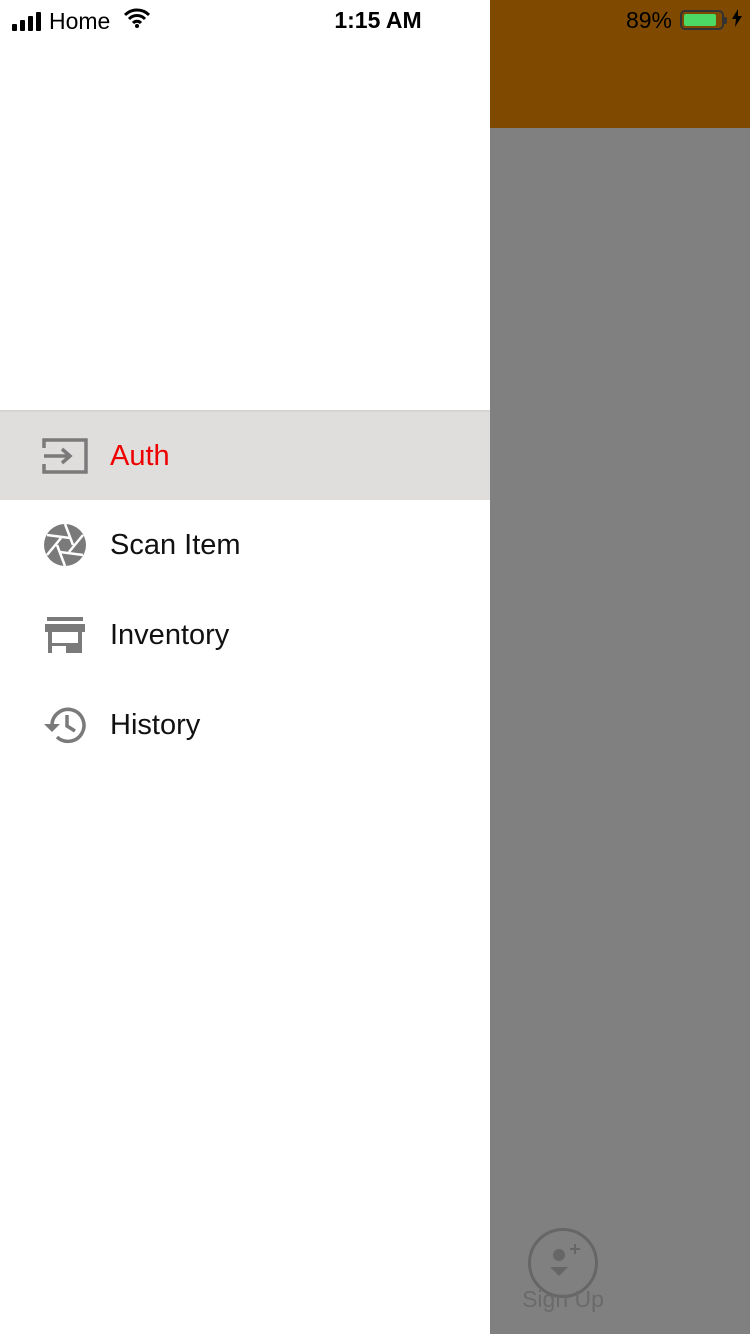  I want to click on status-right: 89%, so click(684, 20).